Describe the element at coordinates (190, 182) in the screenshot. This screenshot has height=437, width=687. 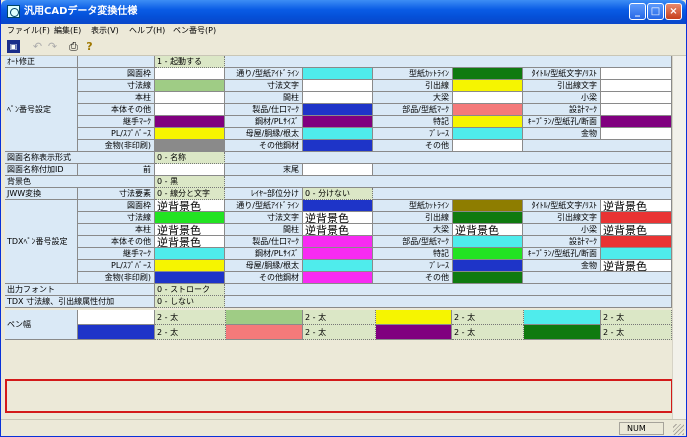
I see `value-background: 0 - 黒` at that location.